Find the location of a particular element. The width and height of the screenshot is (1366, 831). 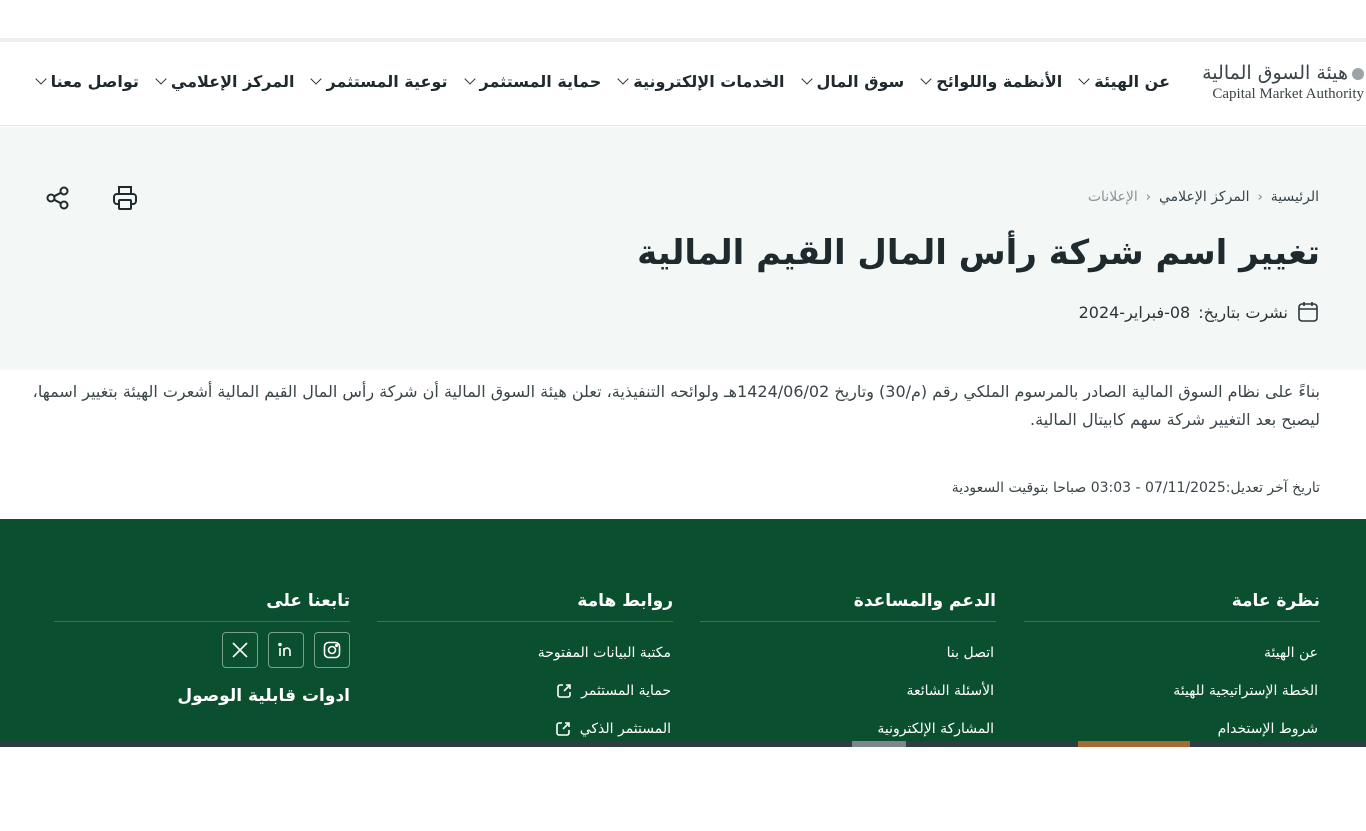

breadcrumb-home: الرئيسية is located at coordinates (1295, 197).